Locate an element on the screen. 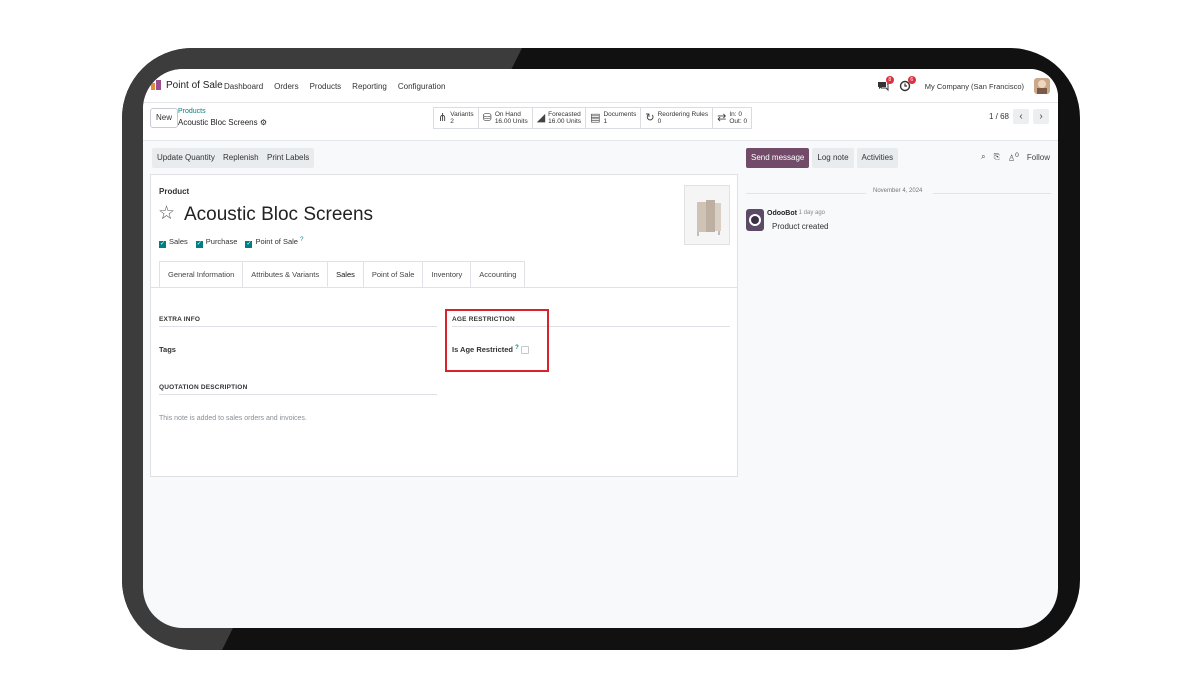  documents-button: ▤ Documents 1 is located at coordinates (614, 118).